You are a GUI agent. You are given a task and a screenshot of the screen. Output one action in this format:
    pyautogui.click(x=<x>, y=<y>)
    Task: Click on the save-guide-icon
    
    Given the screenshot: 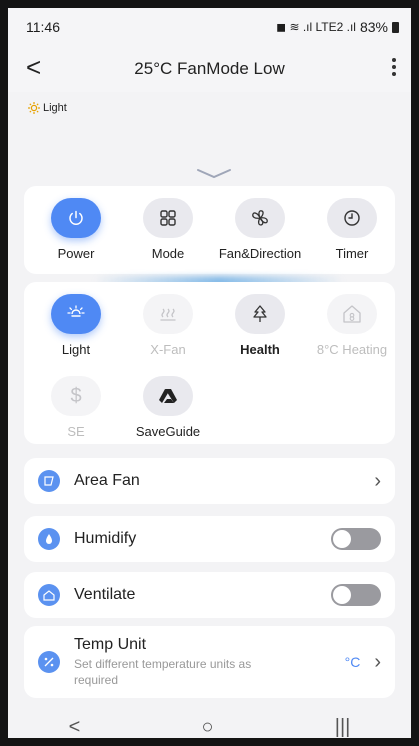 What is the action you would take?
    pyautogui.click(x=168, y=396)
    